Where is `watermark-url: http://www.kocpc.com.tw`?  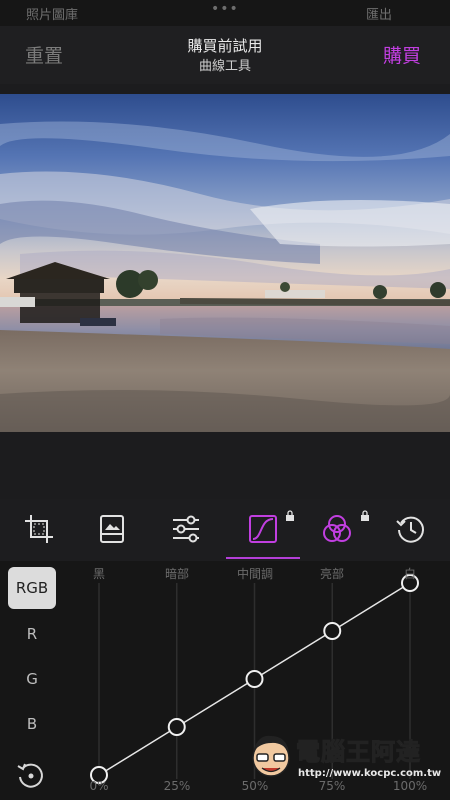 watermark-url: http://www.kocpc.com.tw is located at coordinates (370, 773).